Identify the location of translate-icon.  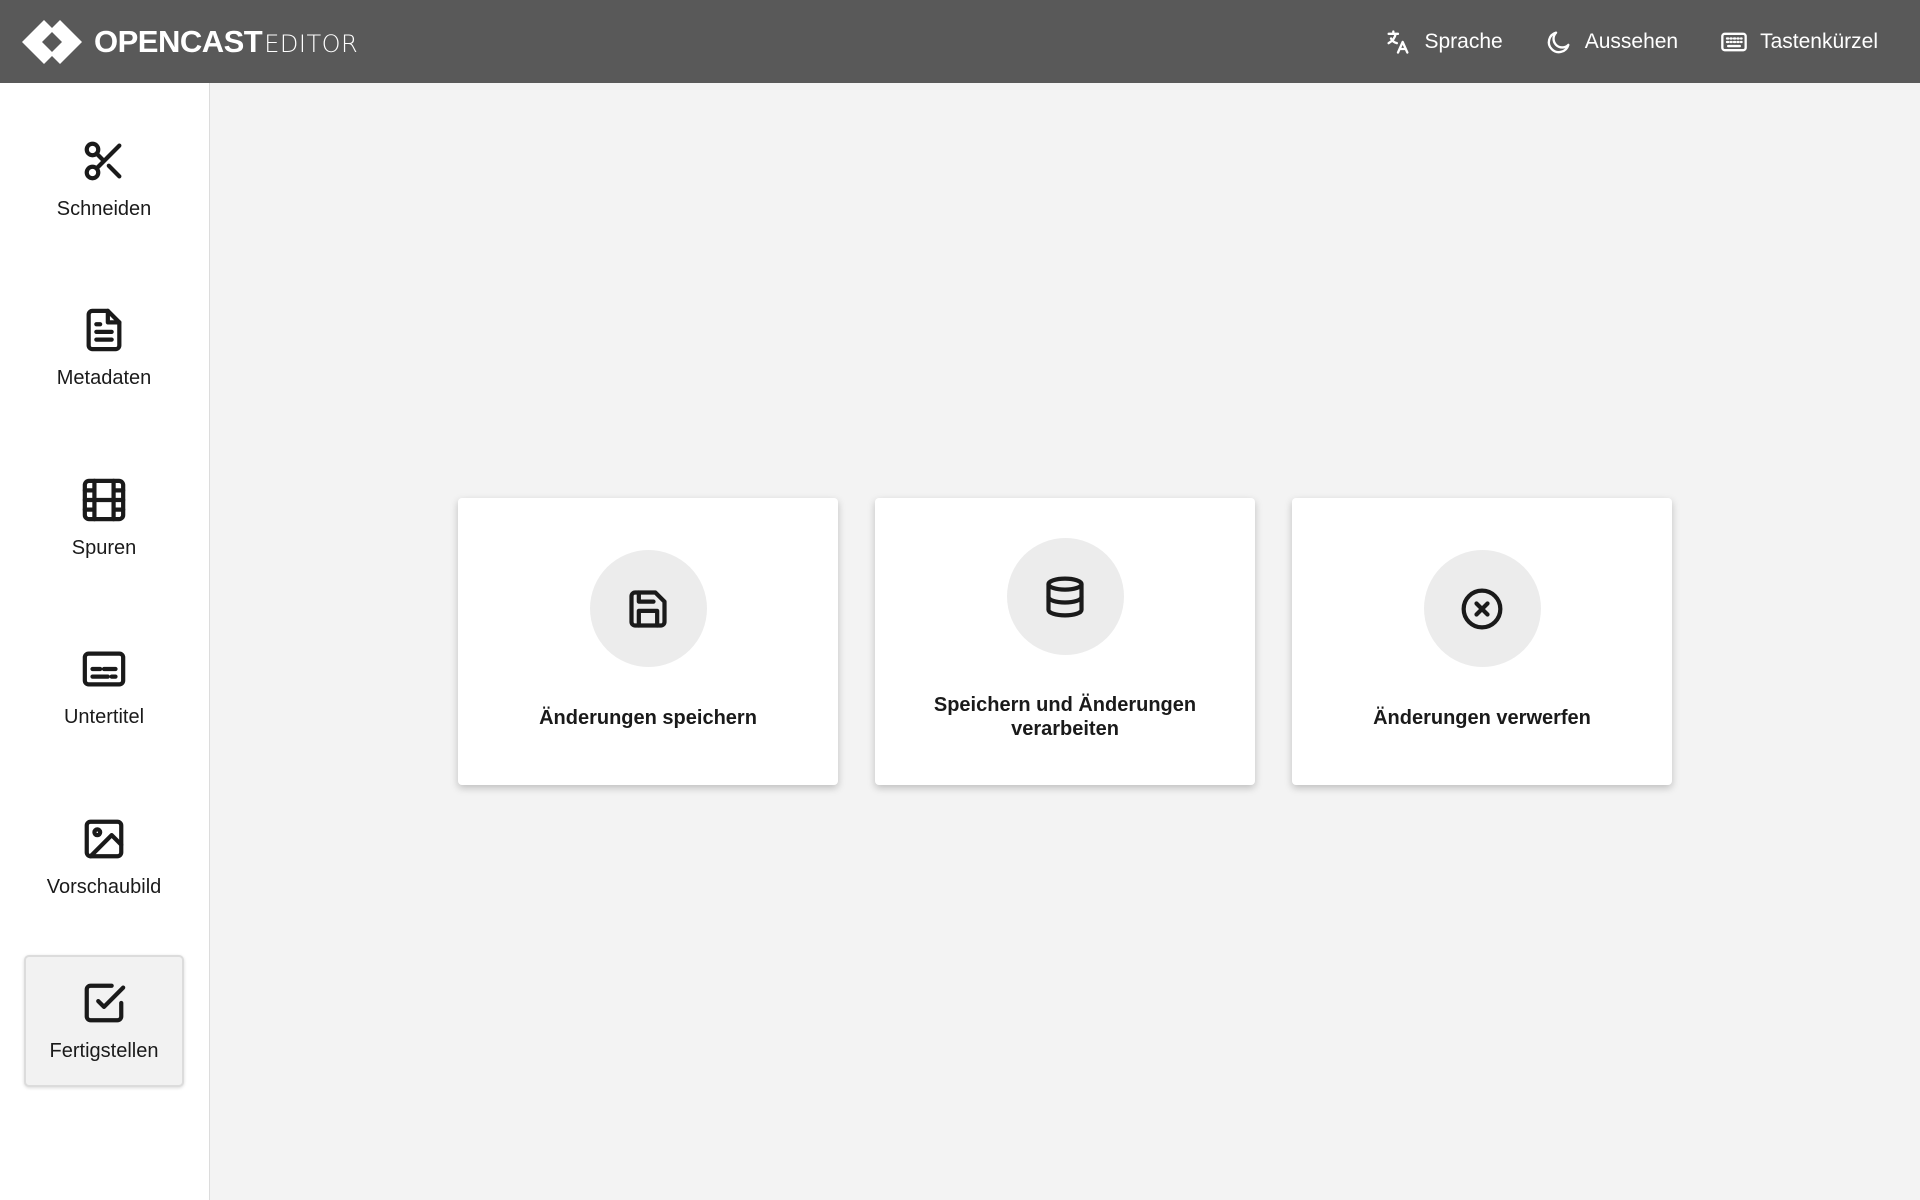
(1398, 41).